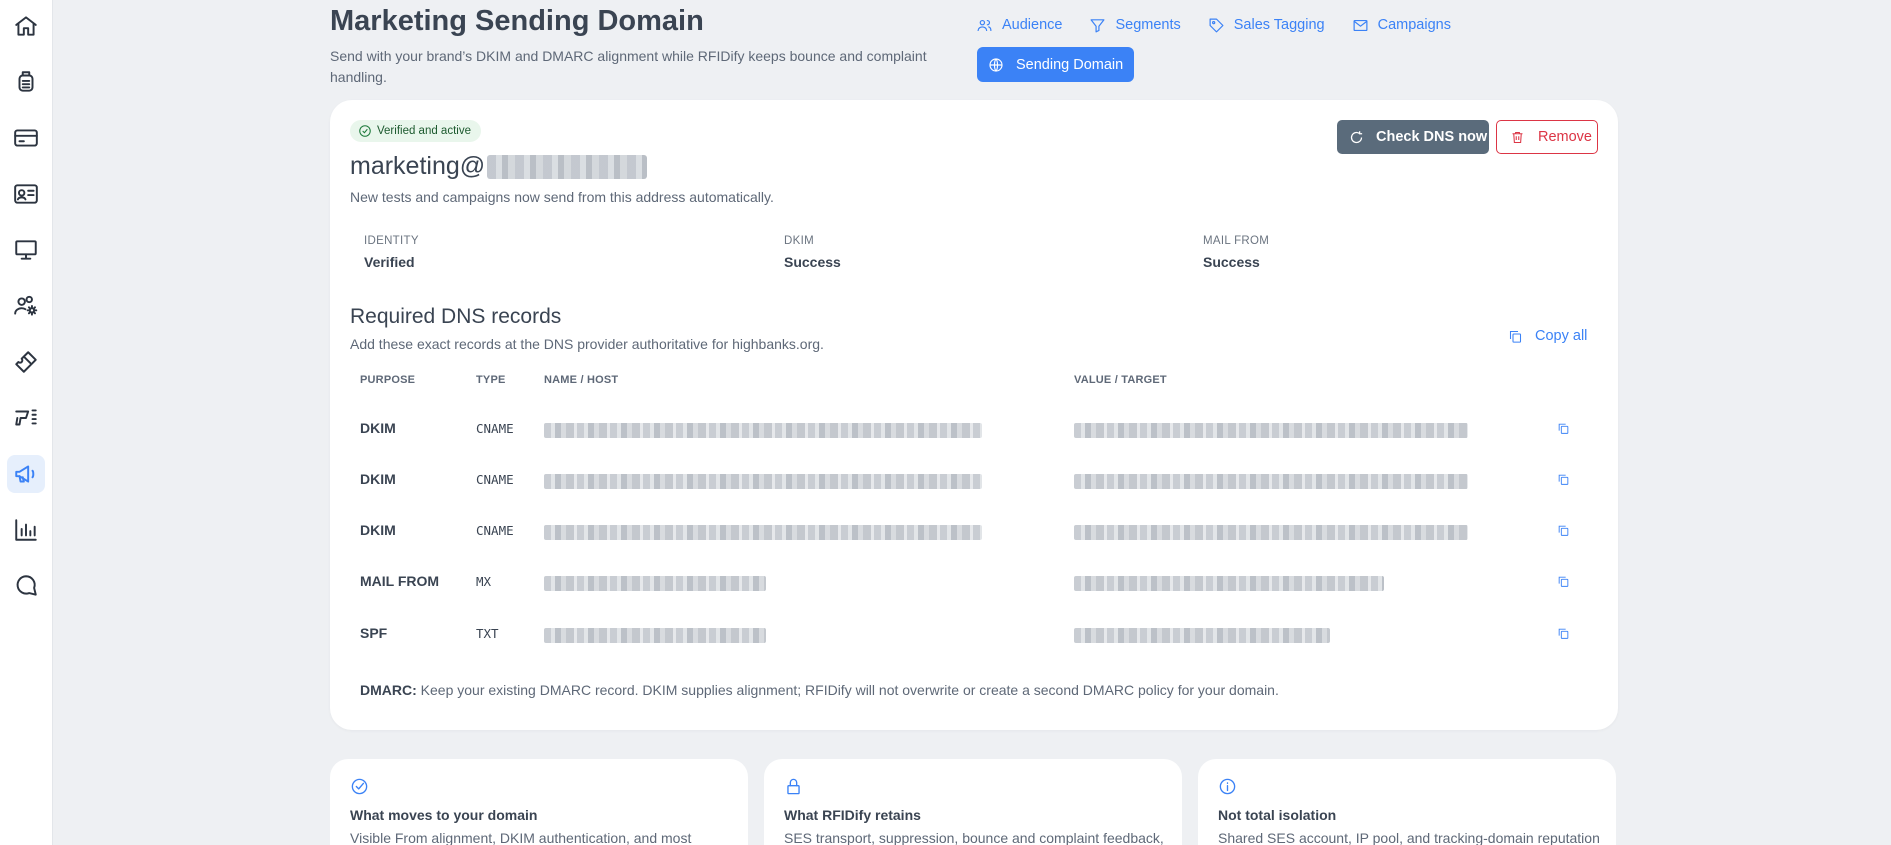  I want to click on status-badge-label: Verified and active, so click(424, 131).